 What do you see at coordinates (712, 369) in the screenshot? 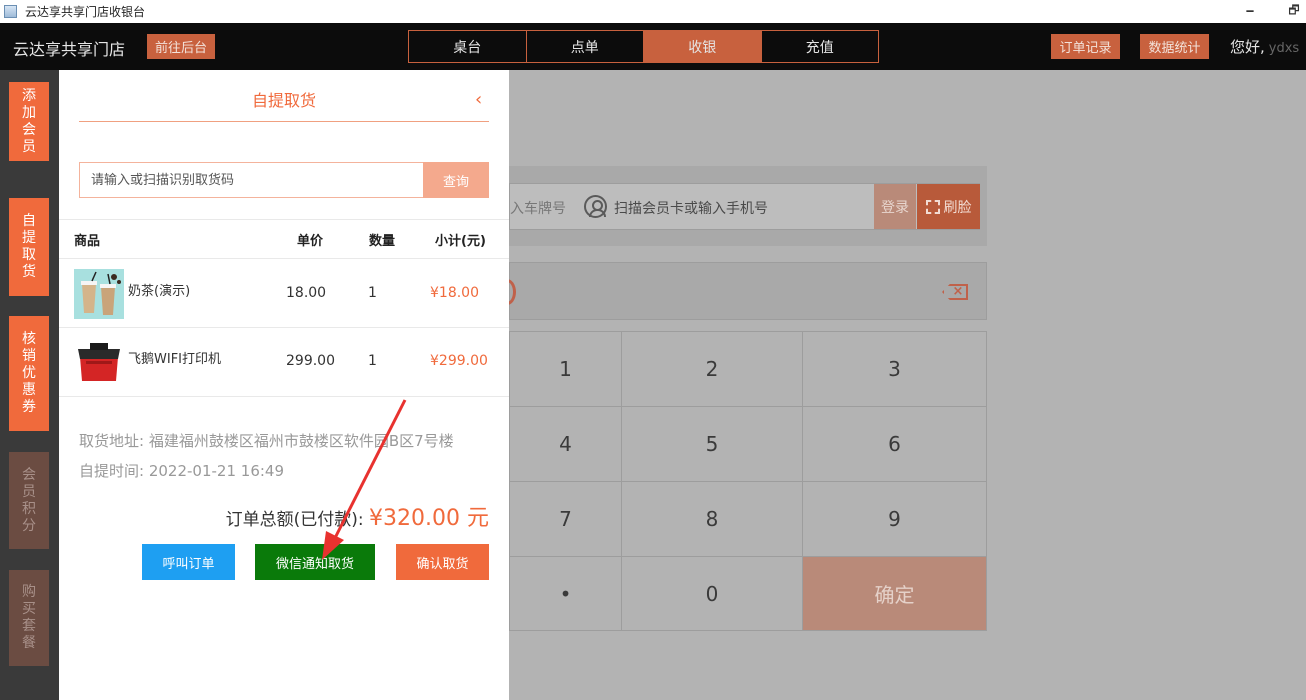
I see `key-2: 2` at bounding box center [712, 369].